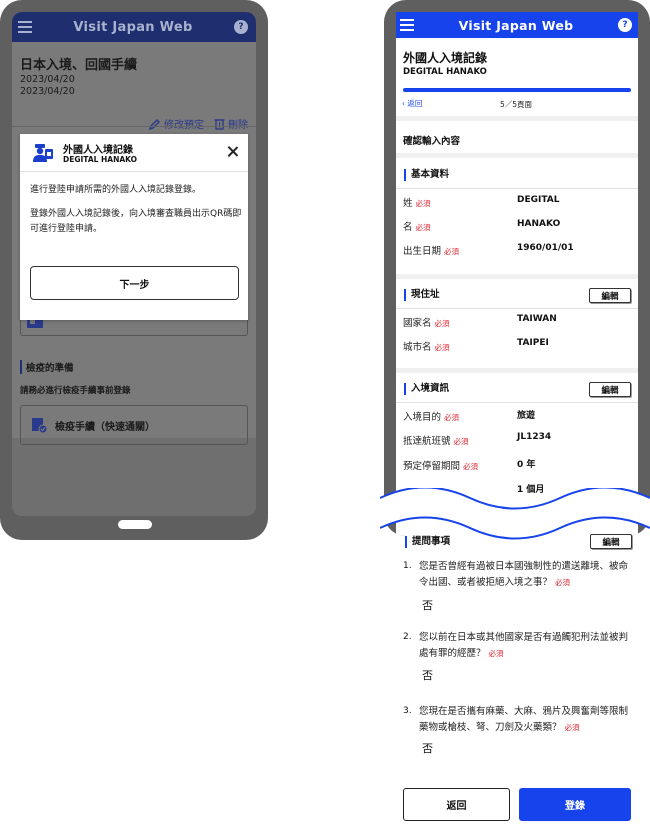 The height and width of the screenshot is (834, 650). Describe the element at coordinates (426, 347) in the screenshot. I see `field-label-city: 城市名 必須` at that location.